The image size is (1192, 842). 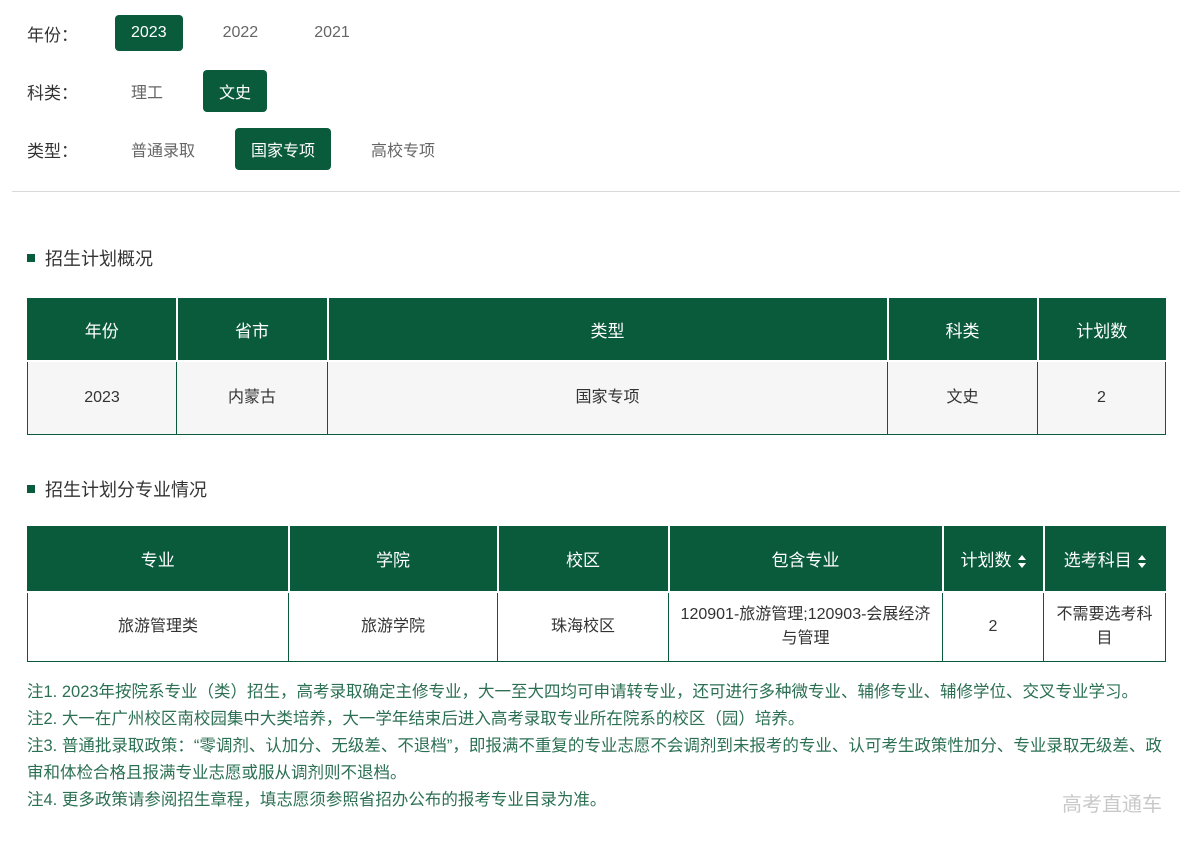 What do you see at coordinates (102, 330) in the screenshot?
I see `column-header-year: 年份` at bounding box center [102, 330].